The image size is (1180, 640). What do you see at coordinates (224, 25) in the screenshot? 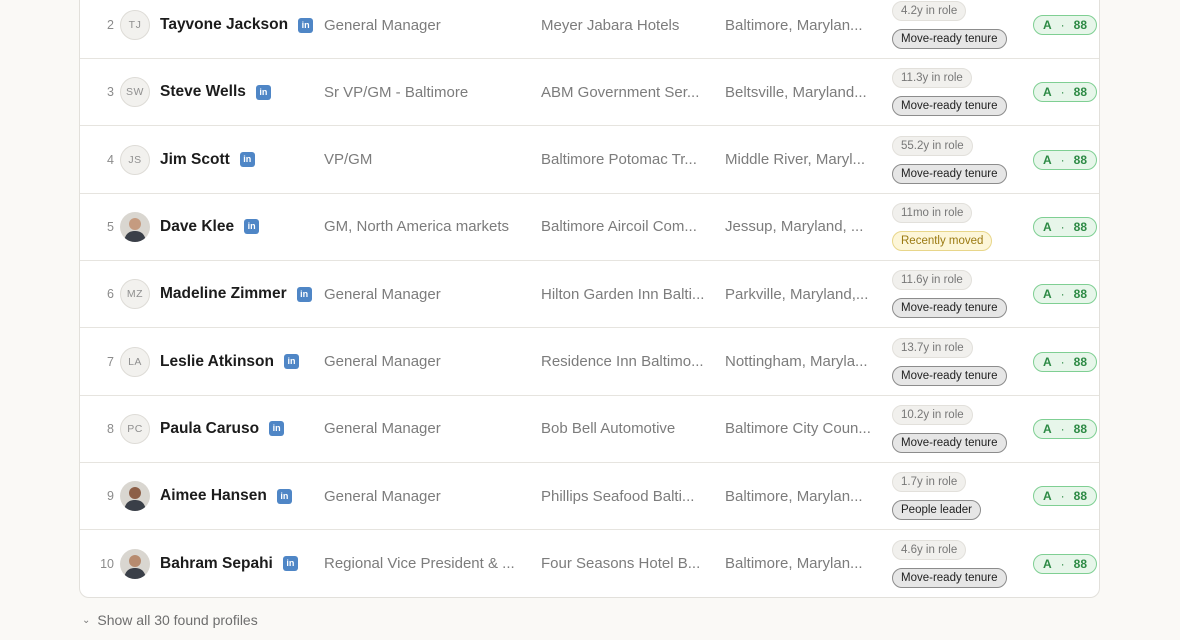
I see `person-name: Tayvone Jackson` at bounding box center [224, 25].